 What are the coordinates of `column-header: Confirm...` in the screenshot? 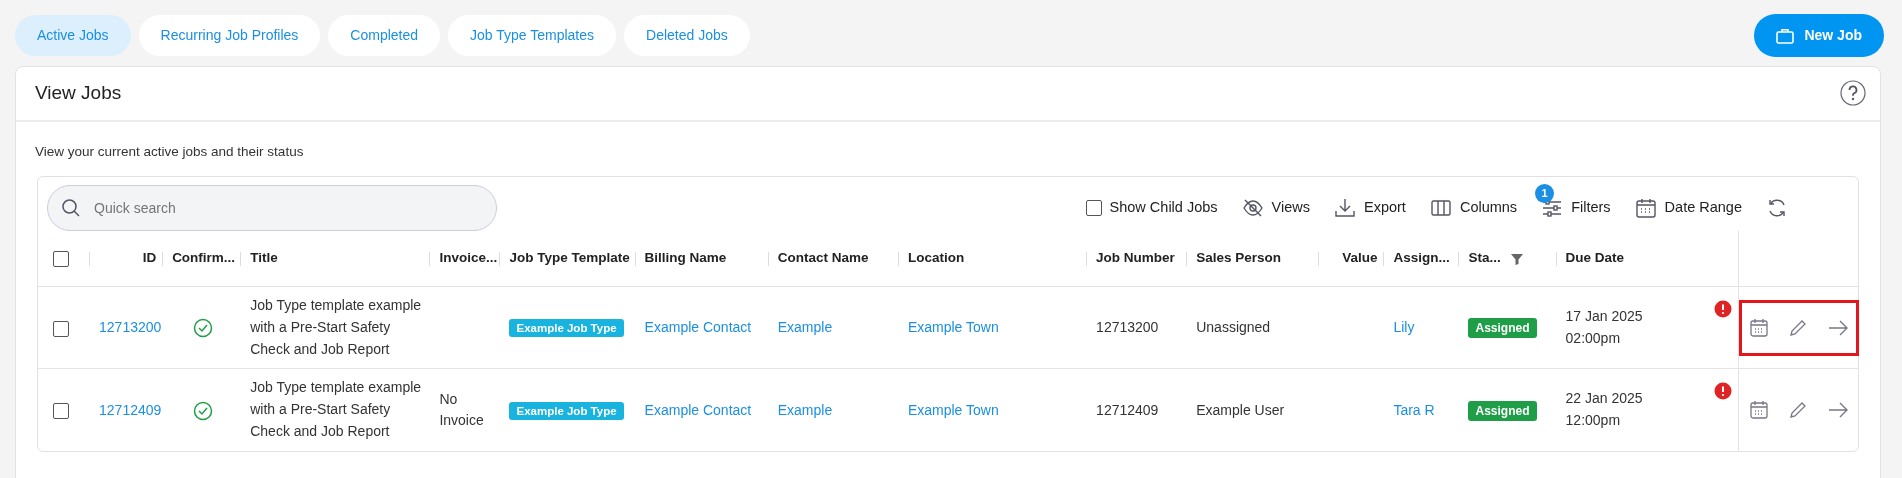 It's located at (203, 258).